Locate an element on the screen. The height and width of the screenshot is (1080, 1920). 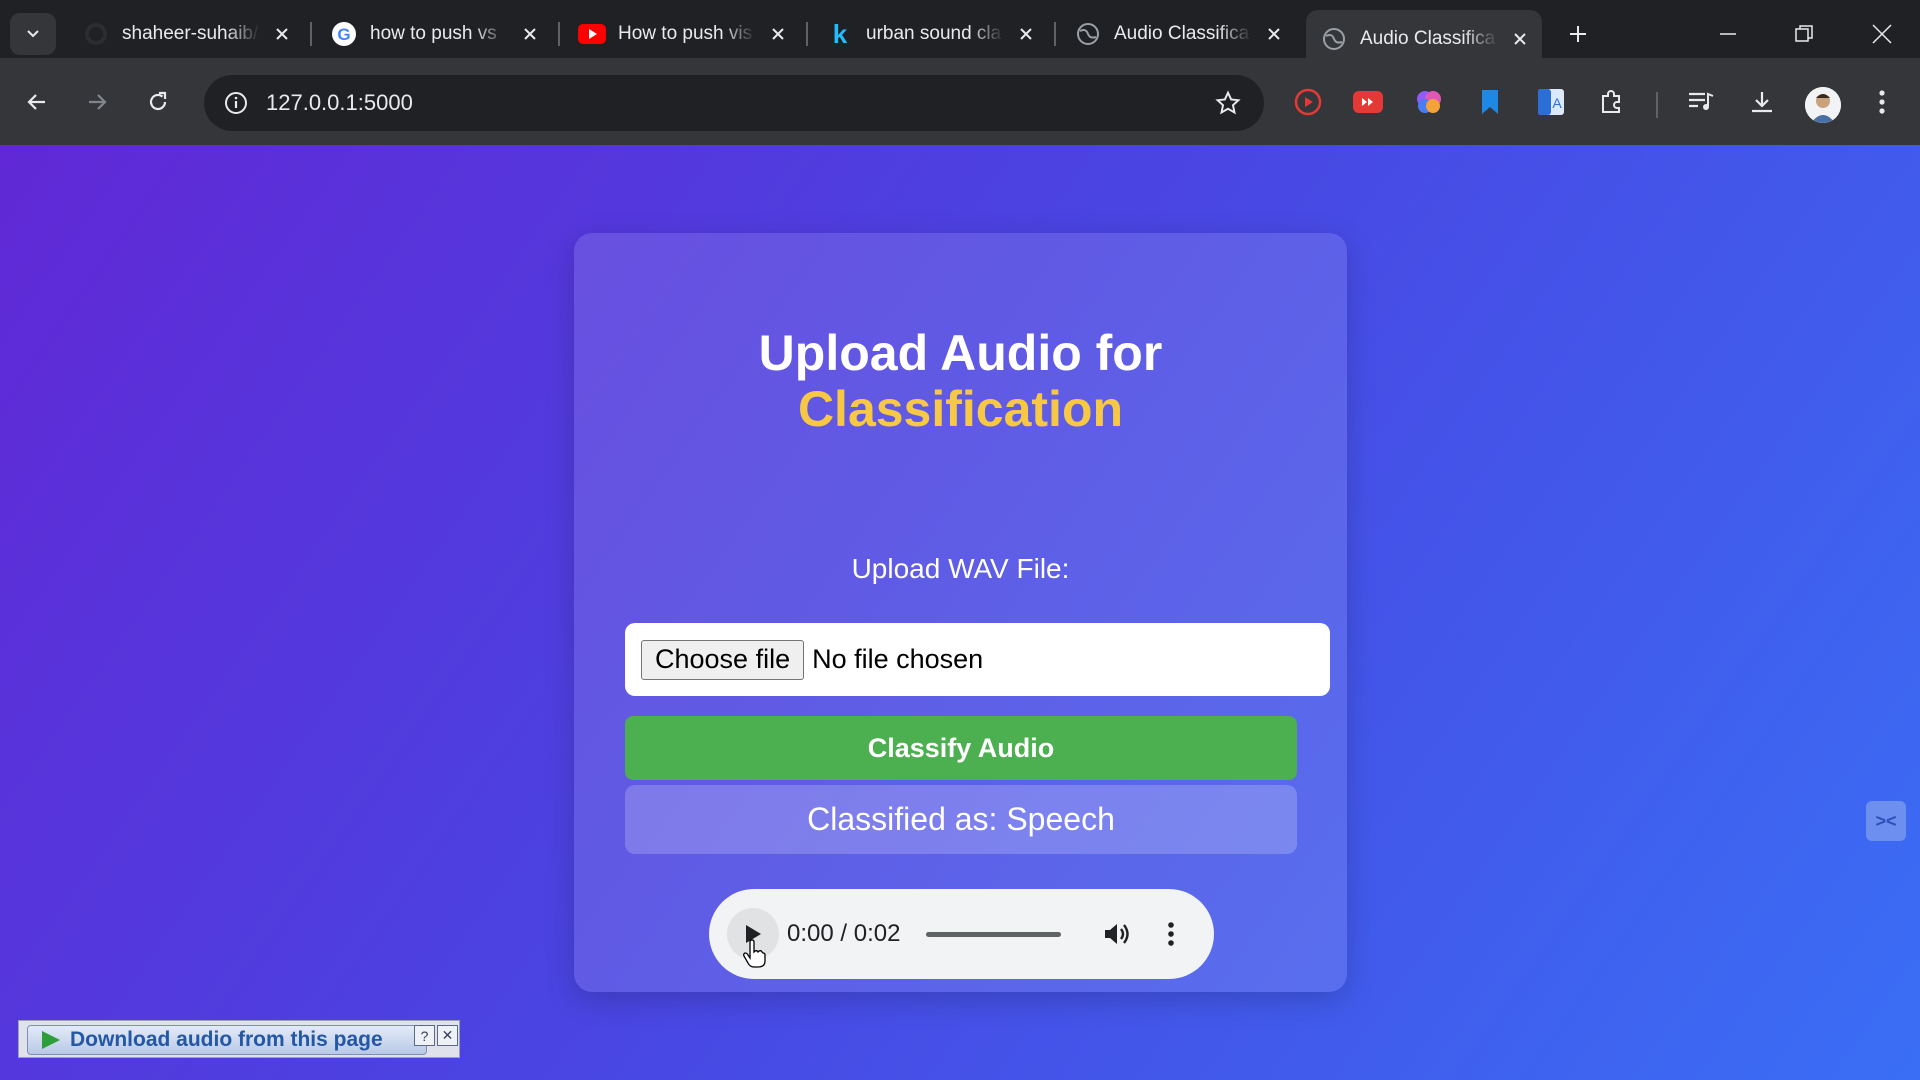
minimize-button is located at coordinates (1728, 34).